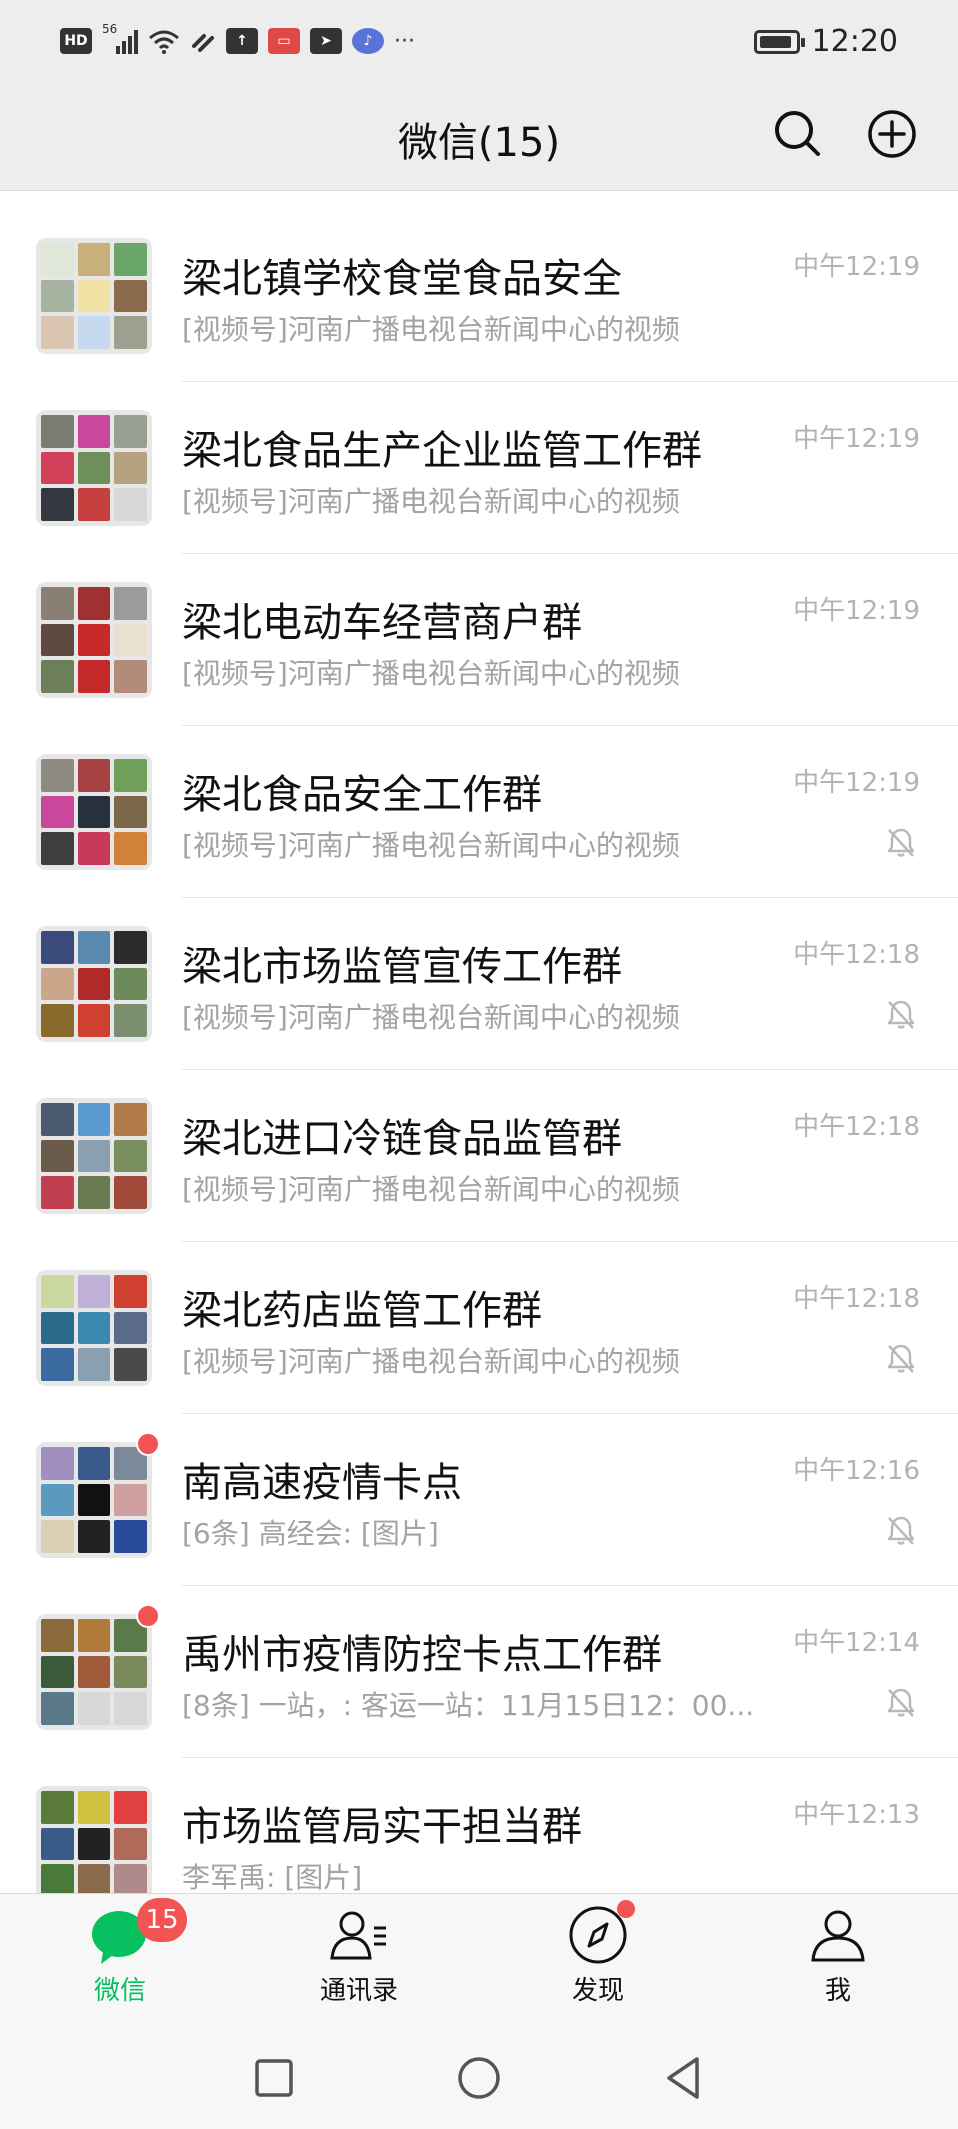 This screenshot has width=958, height=2129. Describe the element at coordinates (479, 1500) in the screenshot. I see `chat-list-item: 南高速疫情卡点 [6条] 高经会: [图片] 中午12:16` at that location.